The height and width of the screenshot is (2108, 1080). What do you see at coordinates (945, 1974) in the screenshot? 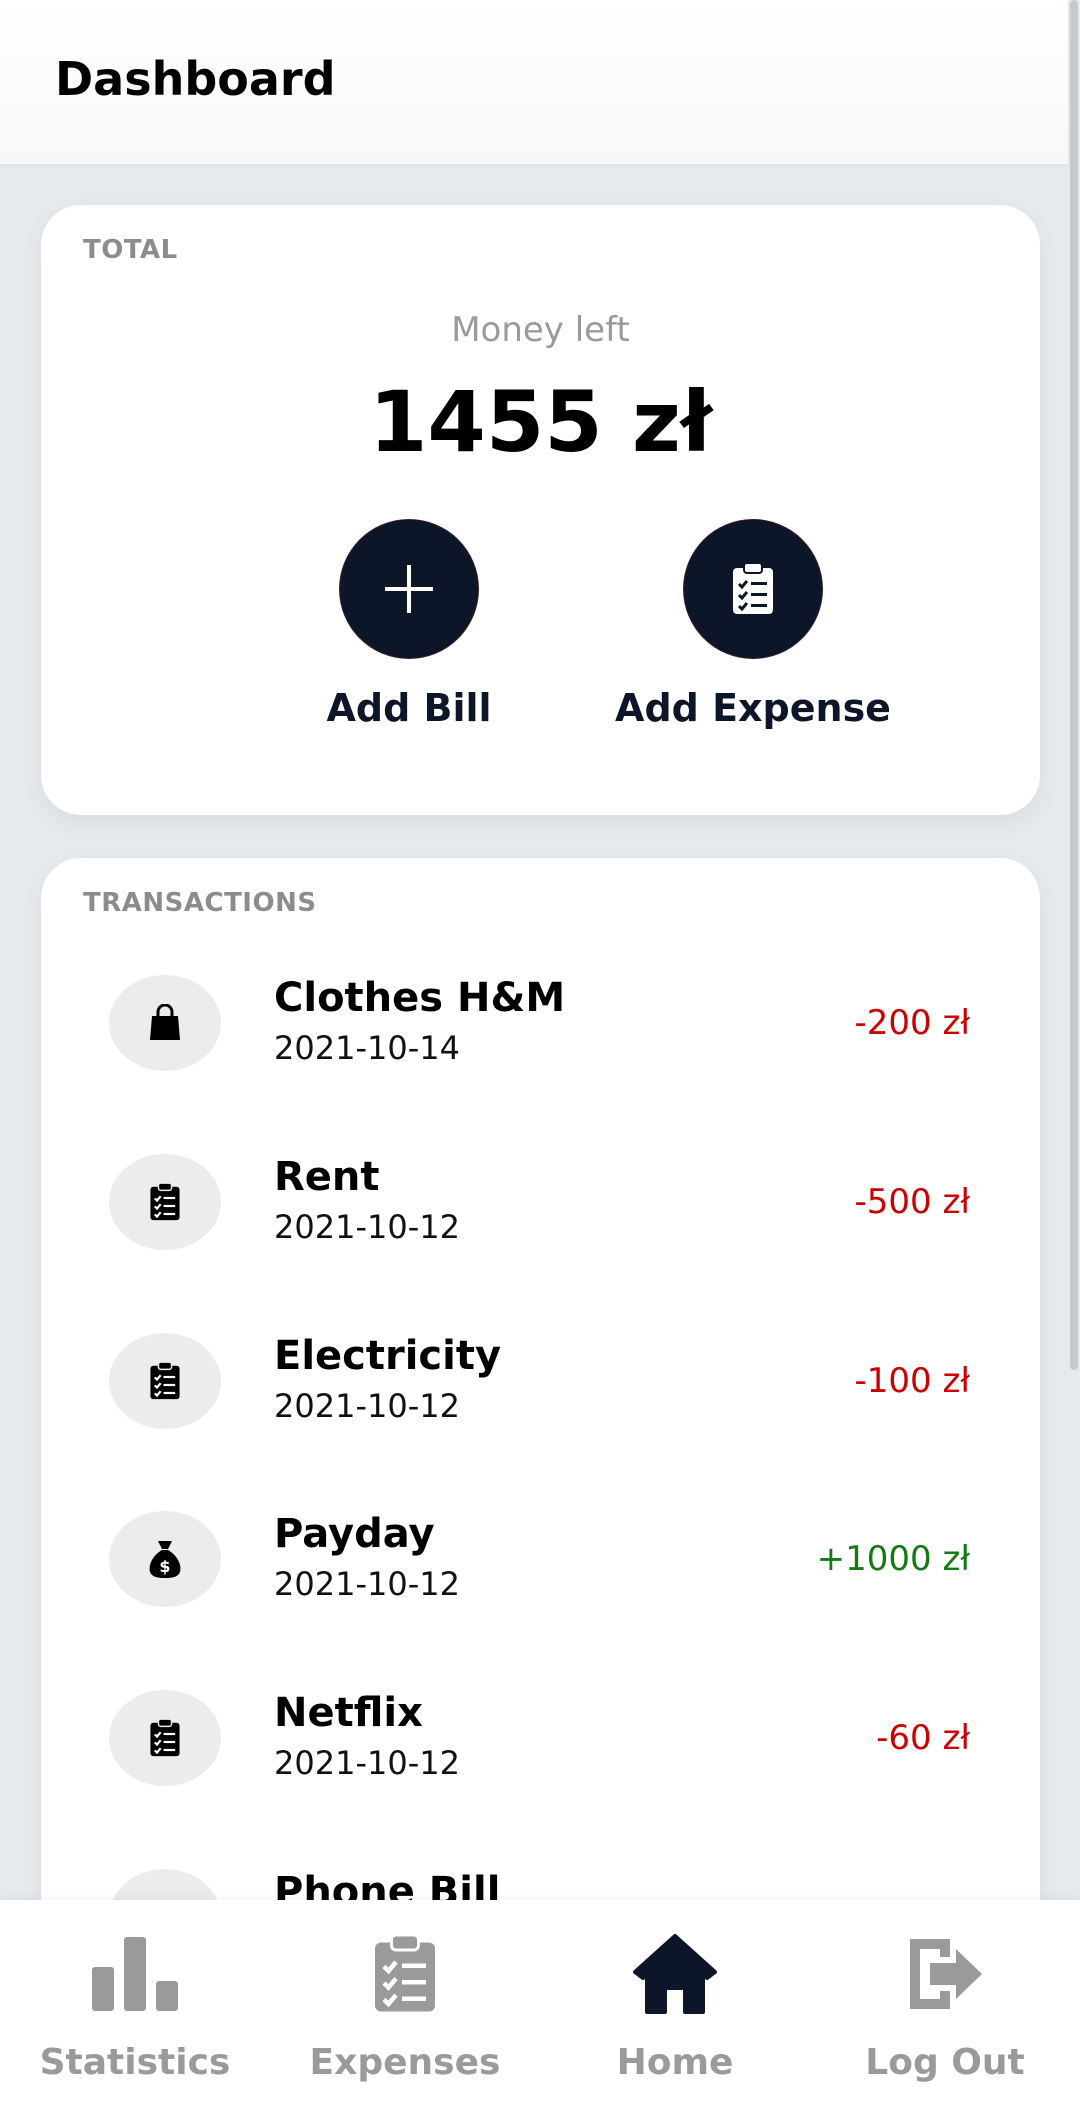
I see `logout-icon` at bounding box center [945, 1974].